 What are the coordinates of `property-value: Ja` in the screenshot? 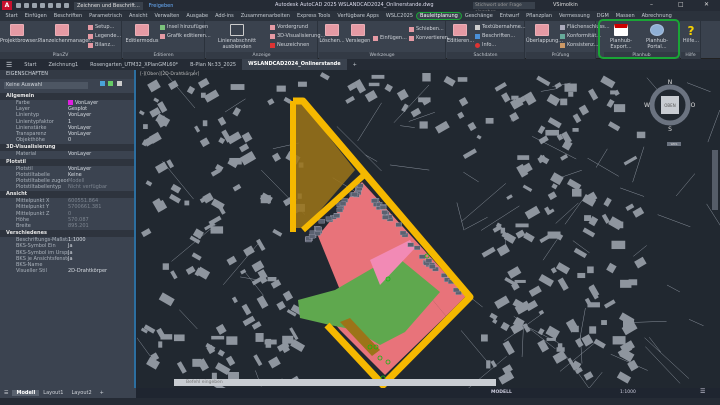 It's located at (70, 259).